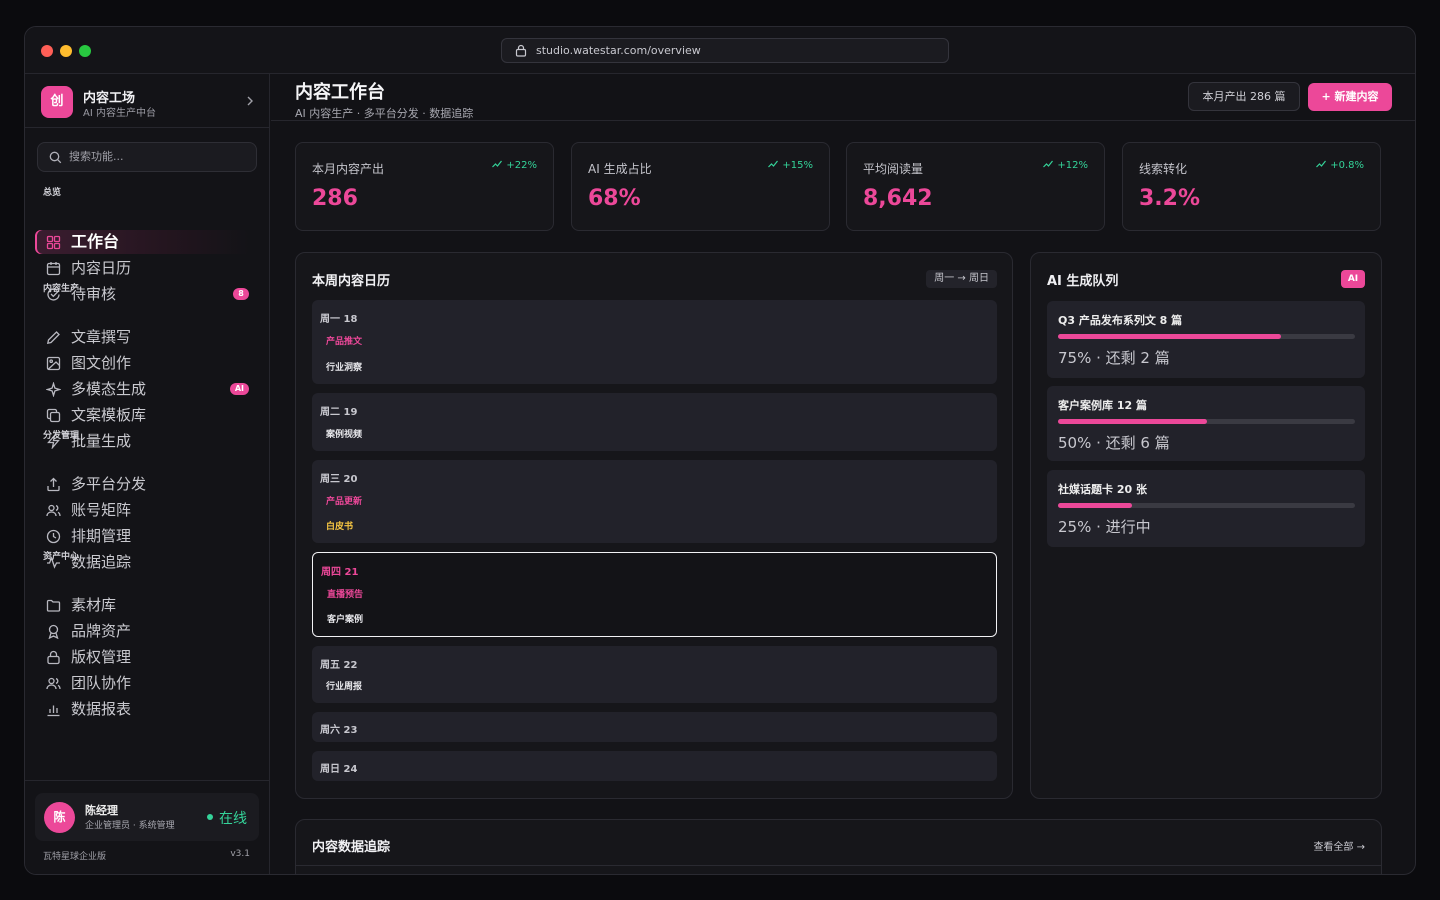  I want to click on status-dot, so click(210, 817).